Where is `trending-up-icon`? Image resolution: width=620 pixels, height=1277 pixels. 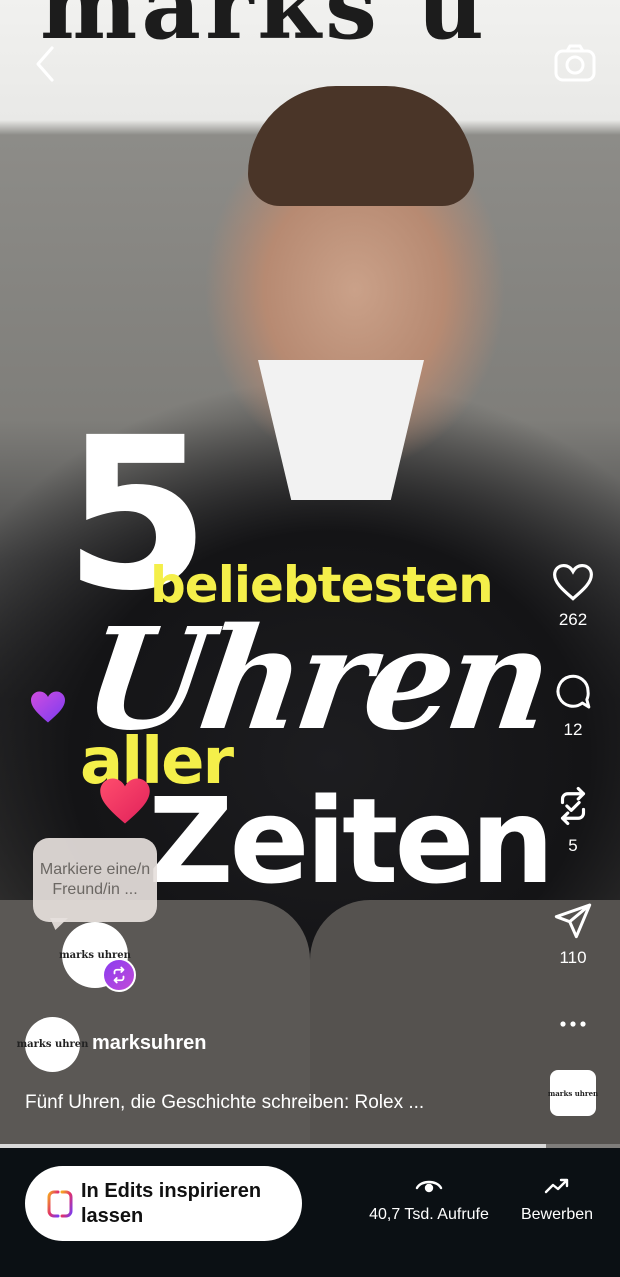 trending-up-icon is located at coordinates (556, 1186).